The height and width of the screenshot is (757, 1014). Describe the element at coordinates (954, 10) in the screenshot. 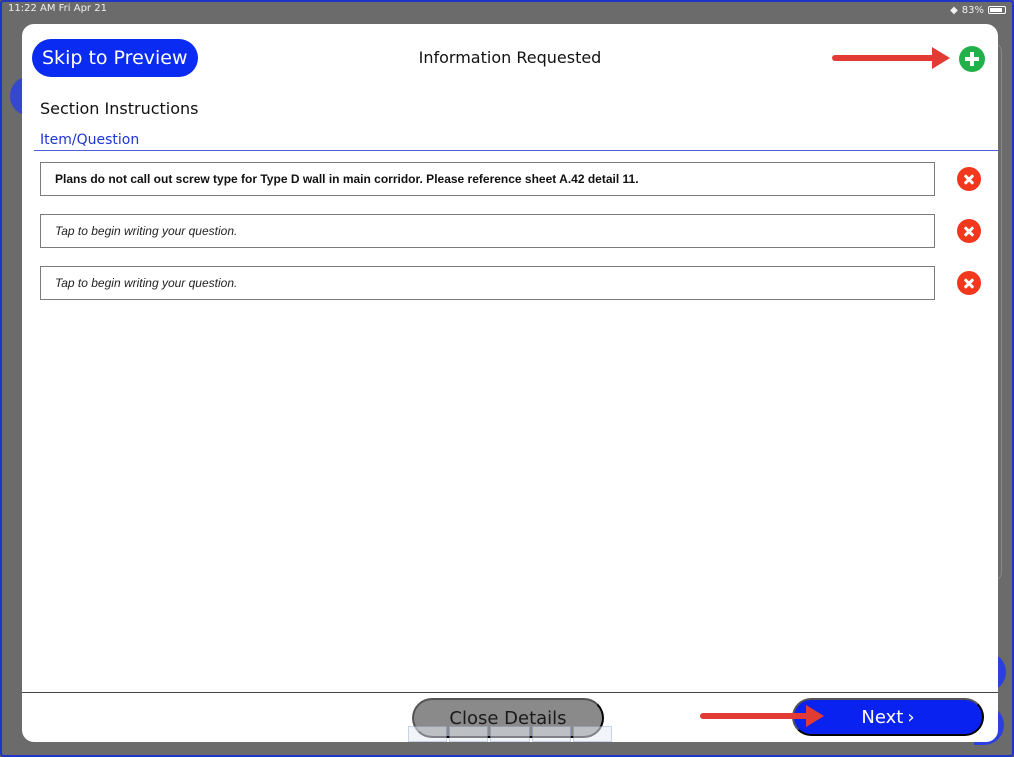

I see `wifi-icon: ◆` at that location.